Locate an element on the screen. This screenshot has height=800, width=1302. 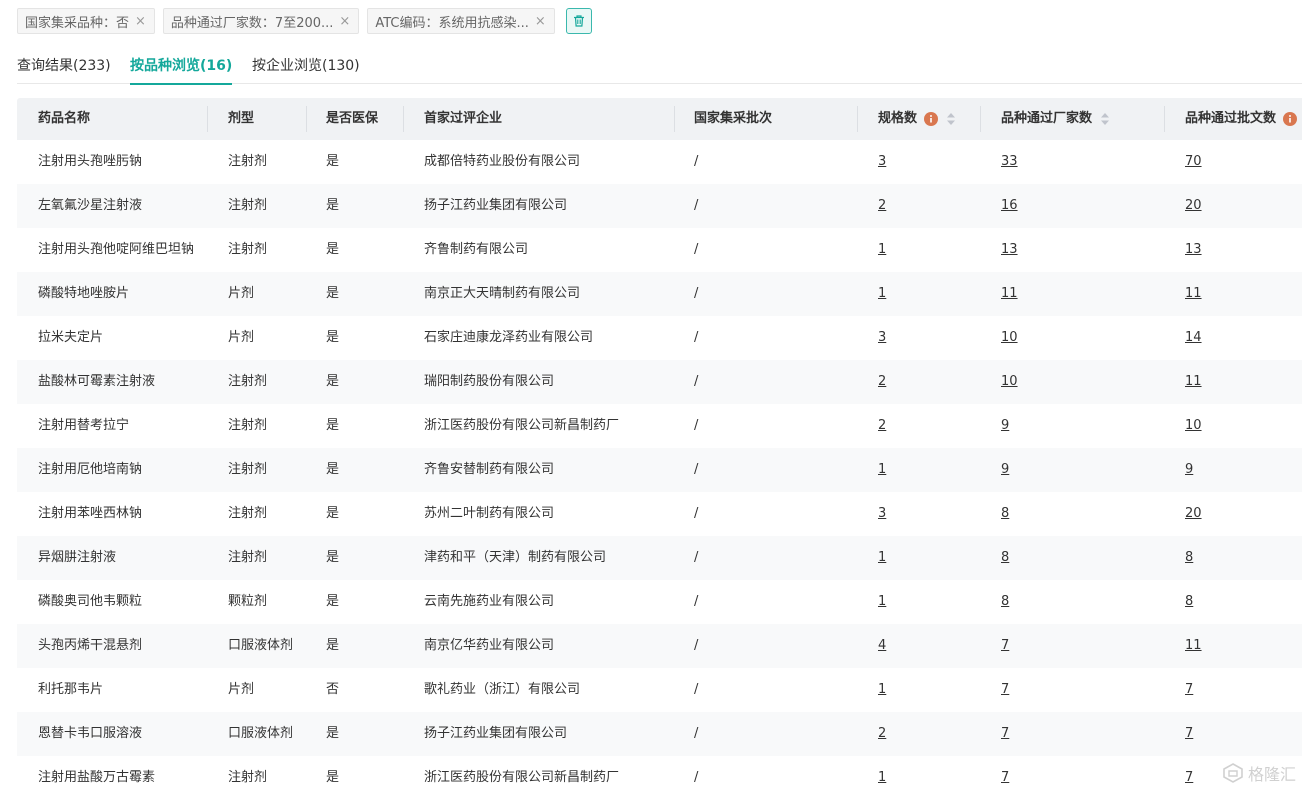
tab-by-company: 按企业浏览(130) is located at coordinates (306, 66).